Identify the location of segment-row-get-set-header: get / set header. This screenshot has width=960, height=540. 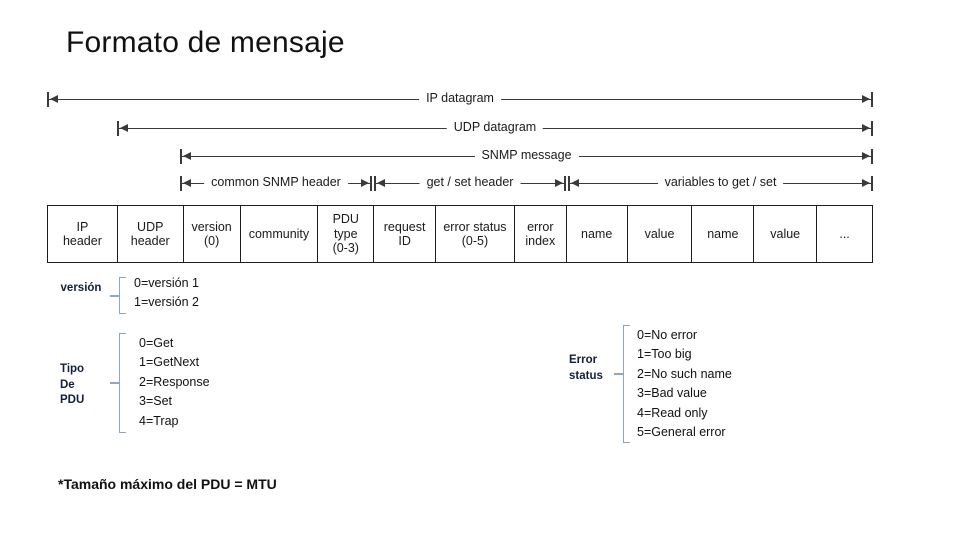
(470, 182).